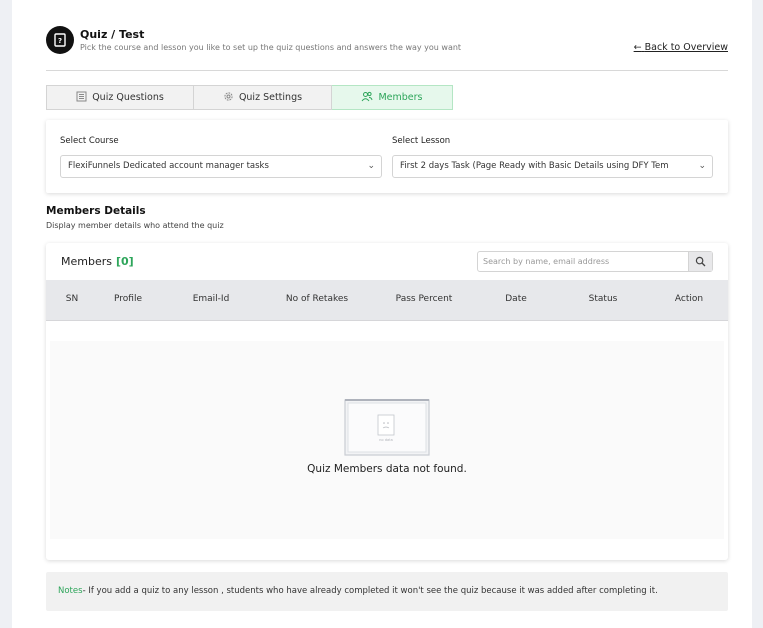 The width and height of the screenshot is (763, 628). I want to click on search-button, so click(700, 261).